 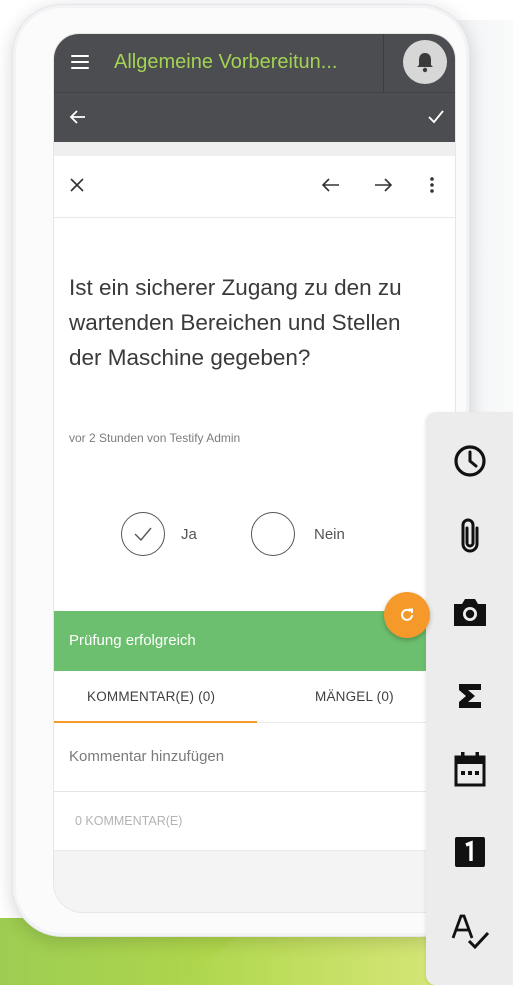 I want to click on bell-icon, so click(x=425, y=63).